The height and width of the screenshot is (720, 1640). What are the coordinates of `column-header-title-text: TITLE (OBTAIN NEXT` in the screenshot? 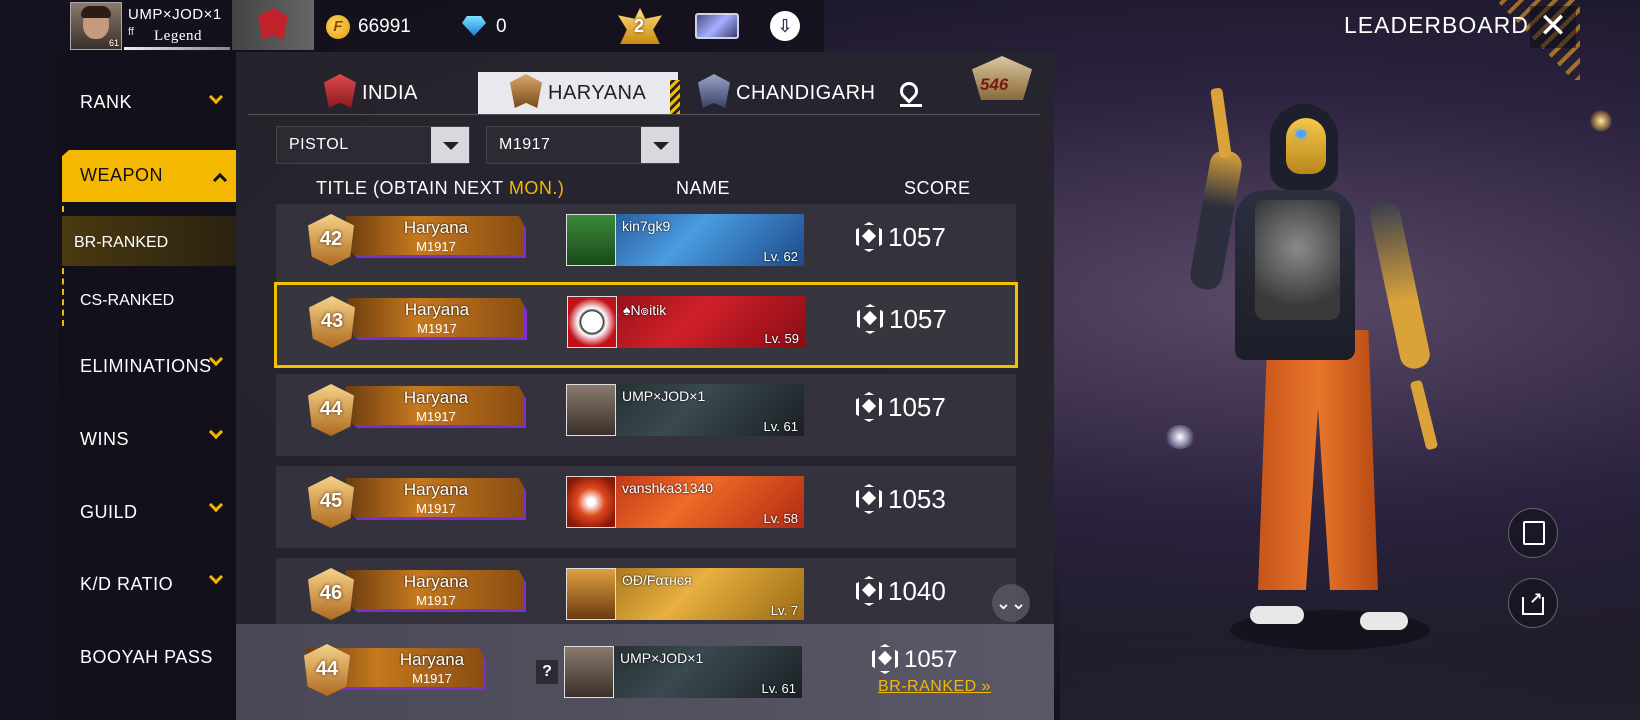 It's located at (412, 188).